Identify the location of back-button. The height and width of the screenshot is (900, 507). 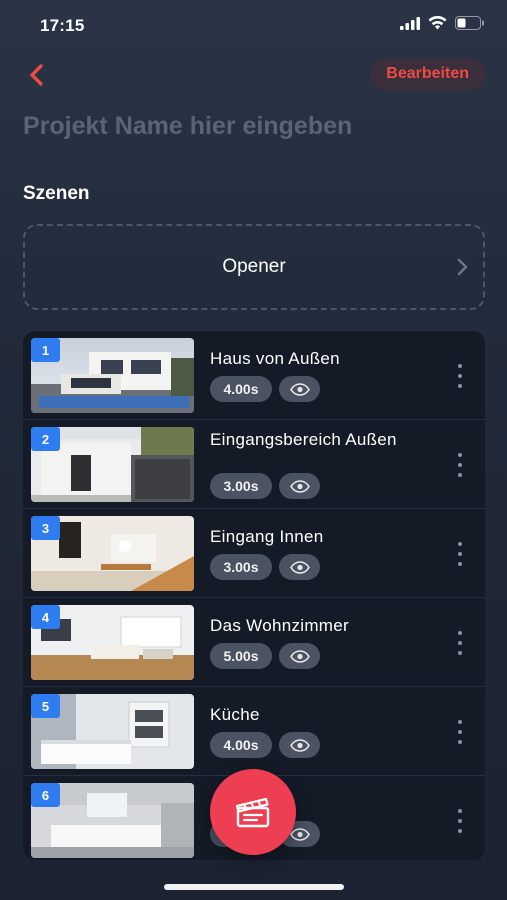
(36, 75).